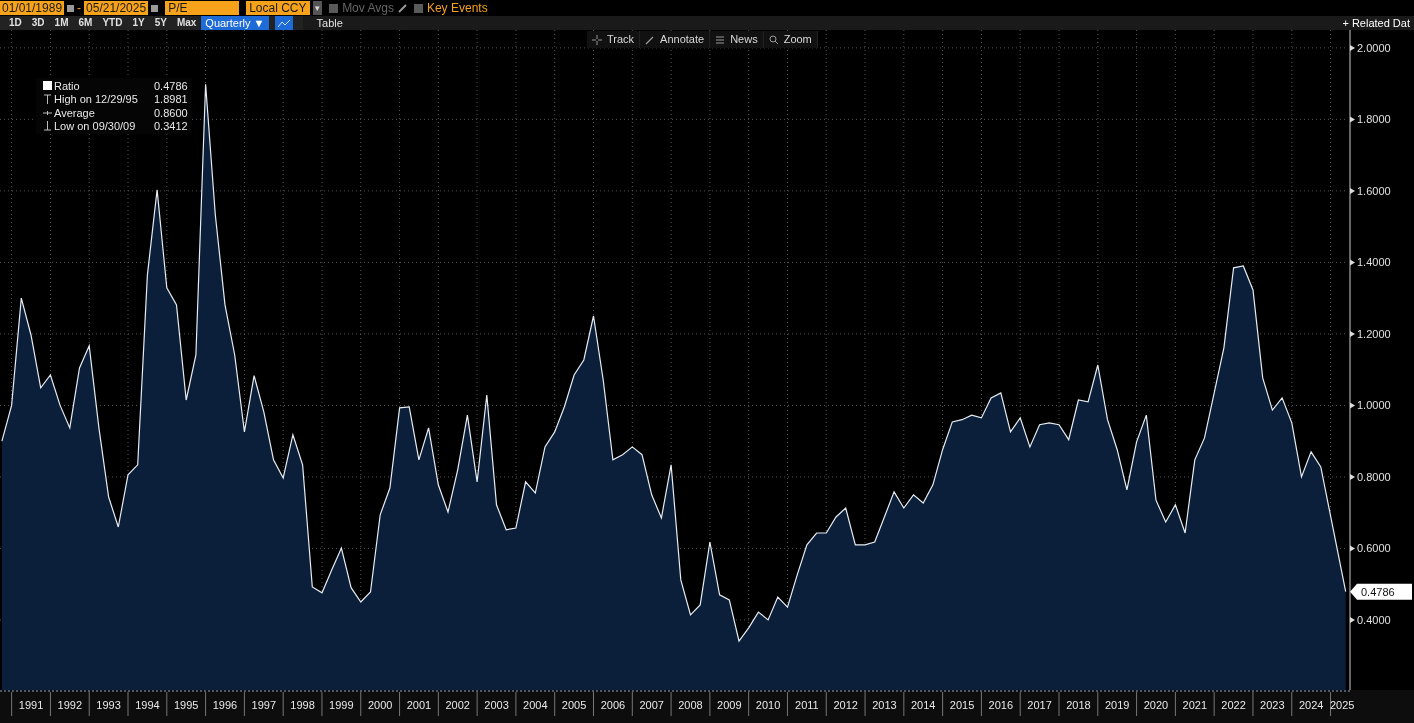 This screenshot has width=1414, height=723. What do you see at coordinates (1376, 23) in the screenshot?
I see `related-data-button: + Related Dat` at bounding box center [1376, 23].